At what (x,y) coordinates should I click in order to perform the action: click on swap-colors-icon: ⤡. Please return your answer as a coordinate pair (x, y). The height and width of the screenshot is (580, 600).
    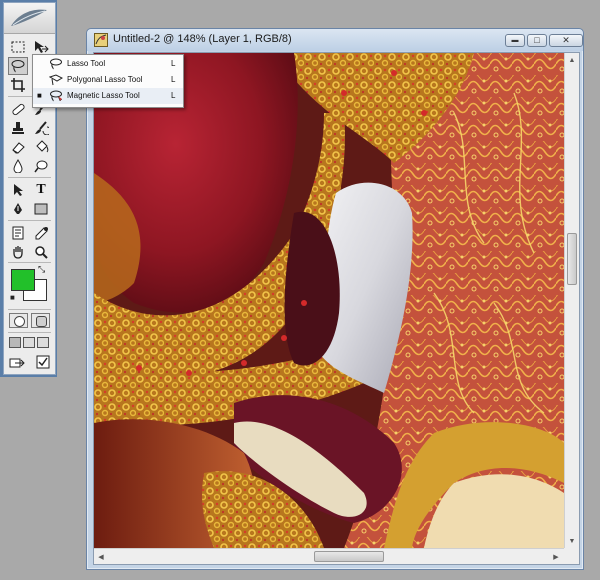
    Looking at the image, I should click on (41, 269).